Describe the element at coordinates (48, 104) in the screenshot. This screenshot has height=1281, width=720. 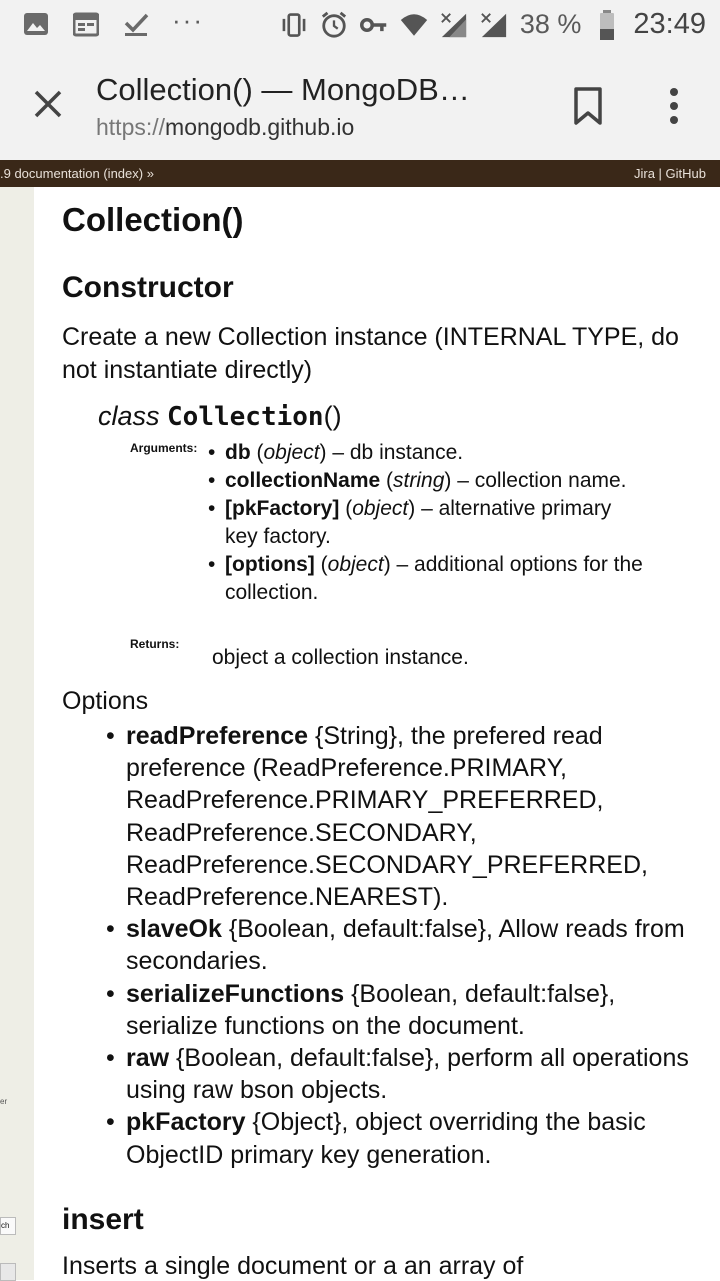
I see `close-icon` at that location.